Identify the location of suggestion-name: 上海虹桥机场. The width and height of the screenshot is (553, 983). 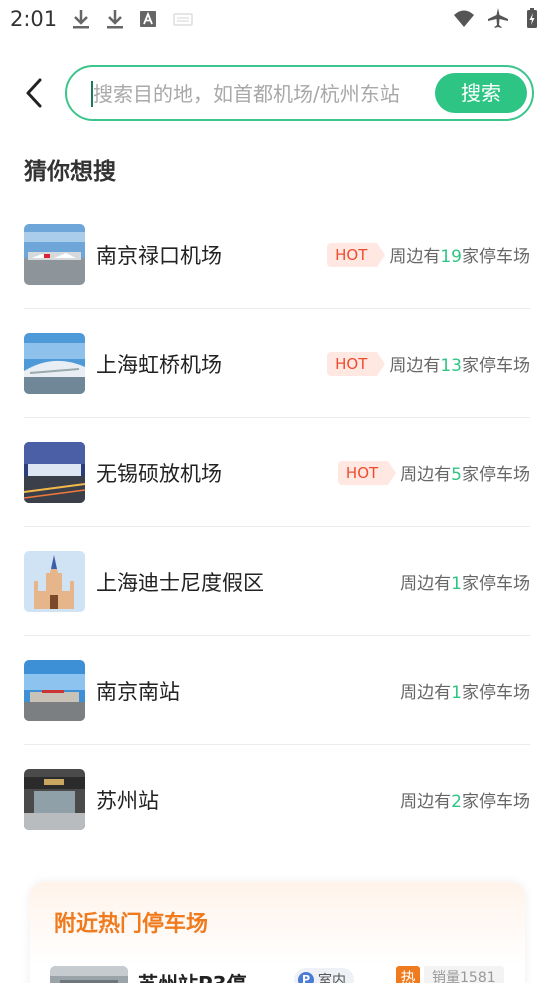
(159, 365).